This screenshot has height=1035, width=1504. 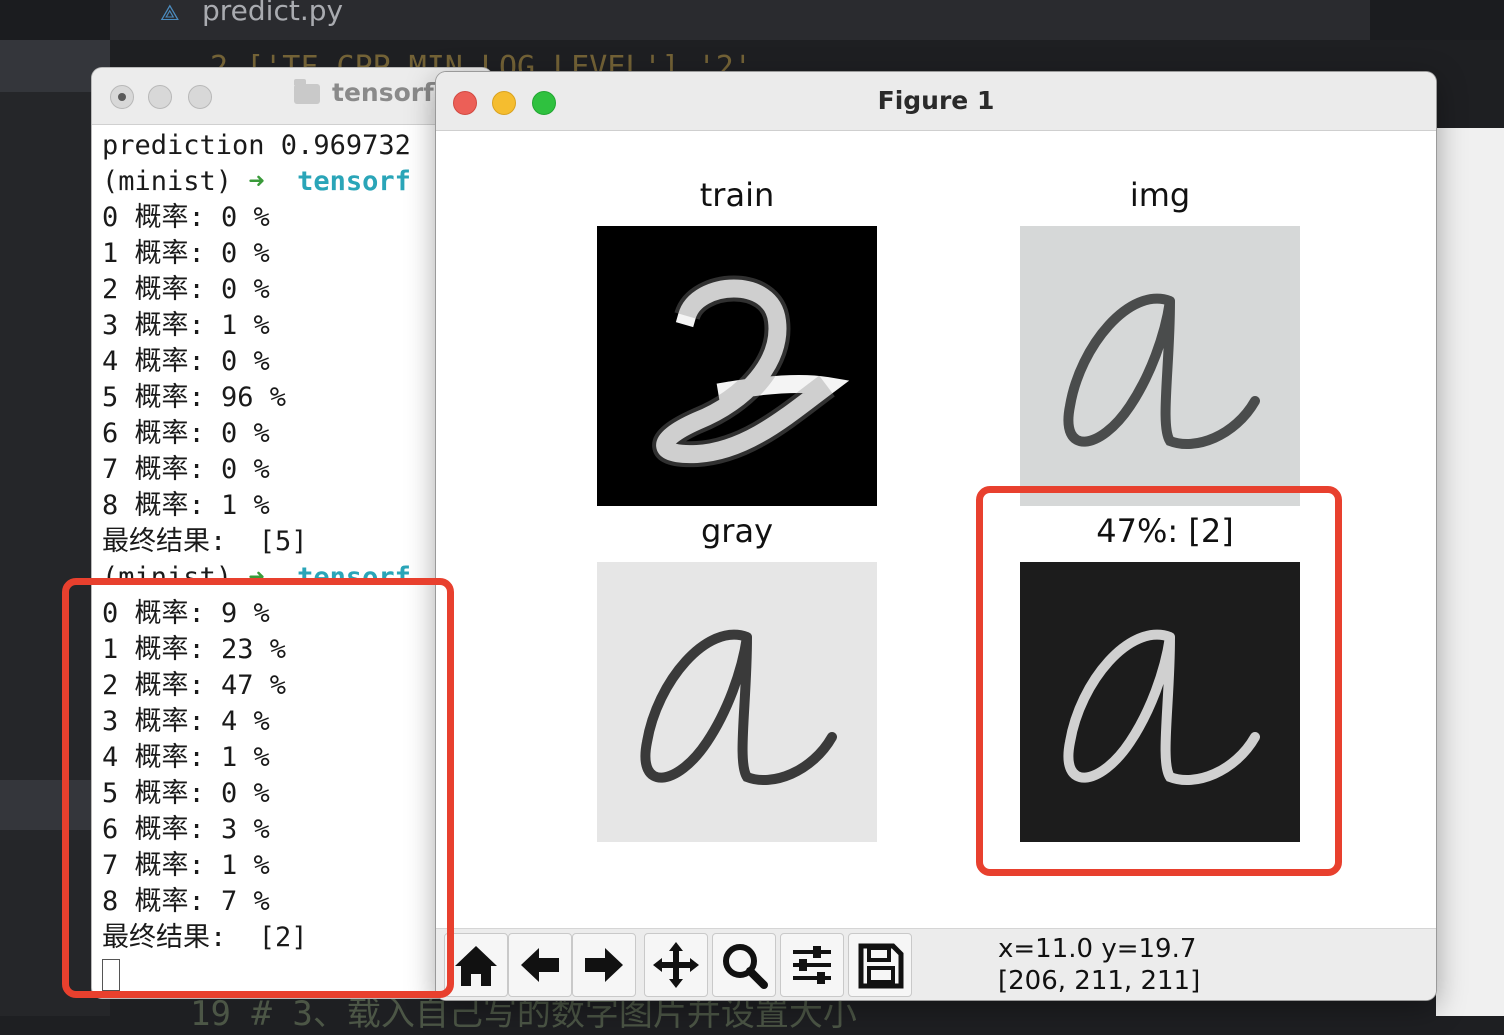 What do you see at coordinates (1099, 981) in the screenshot?
I see `cursor-rgb: [206, 211, 211]` at bounding box center [1099, 981].